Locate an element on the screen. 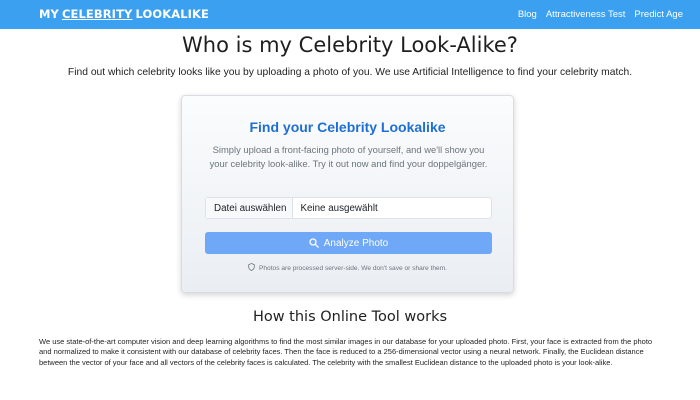  file-input: Datei auswählen Keine ausgewählt is located at coordinates (348, 208).